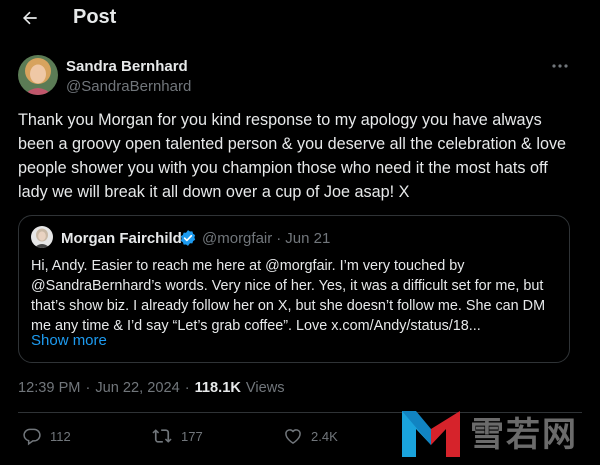  Describe the element at coordinates (49, 388) in the screenshot. I see `post-time: 12:39 PM` at that location.